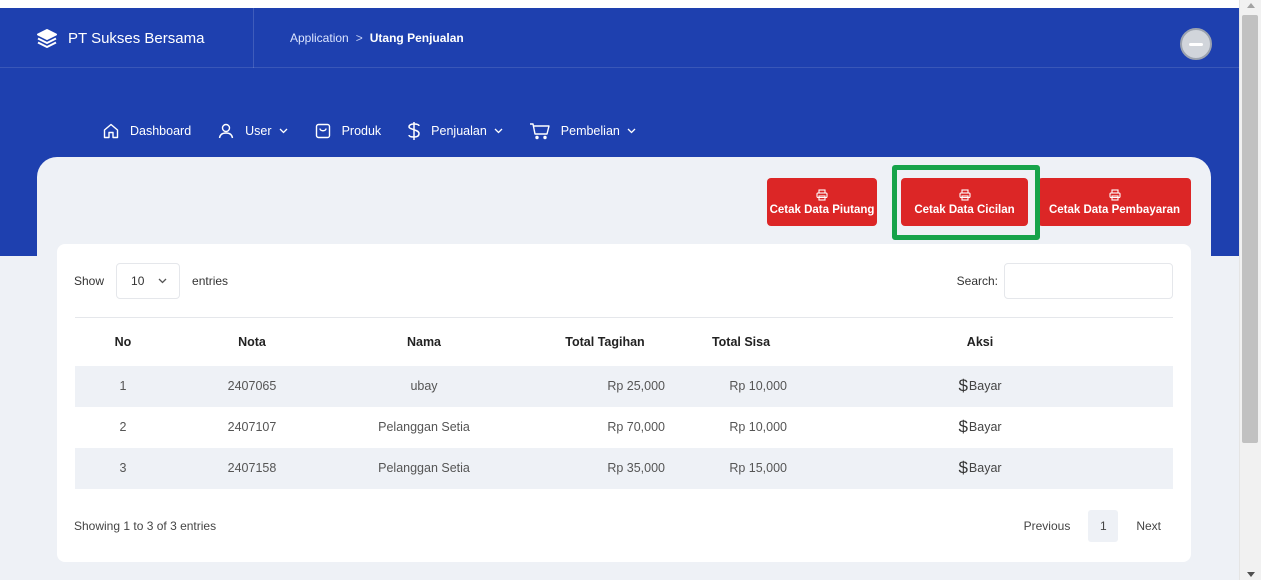 Image resolution: width=1261 pixels, height=580 pixels. I want to click on scroll-thumb, so click(1250, 229).